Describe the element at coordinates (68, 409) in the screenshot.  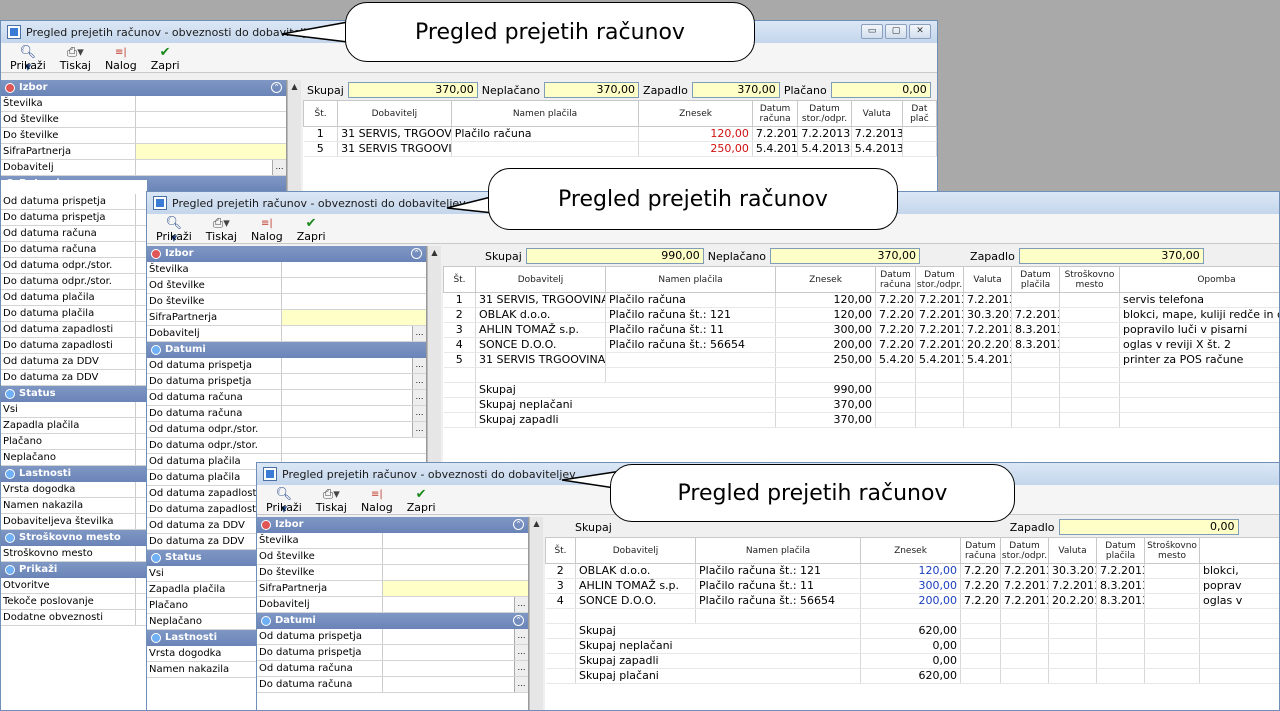
I see `field-label: Vsi` at that location.